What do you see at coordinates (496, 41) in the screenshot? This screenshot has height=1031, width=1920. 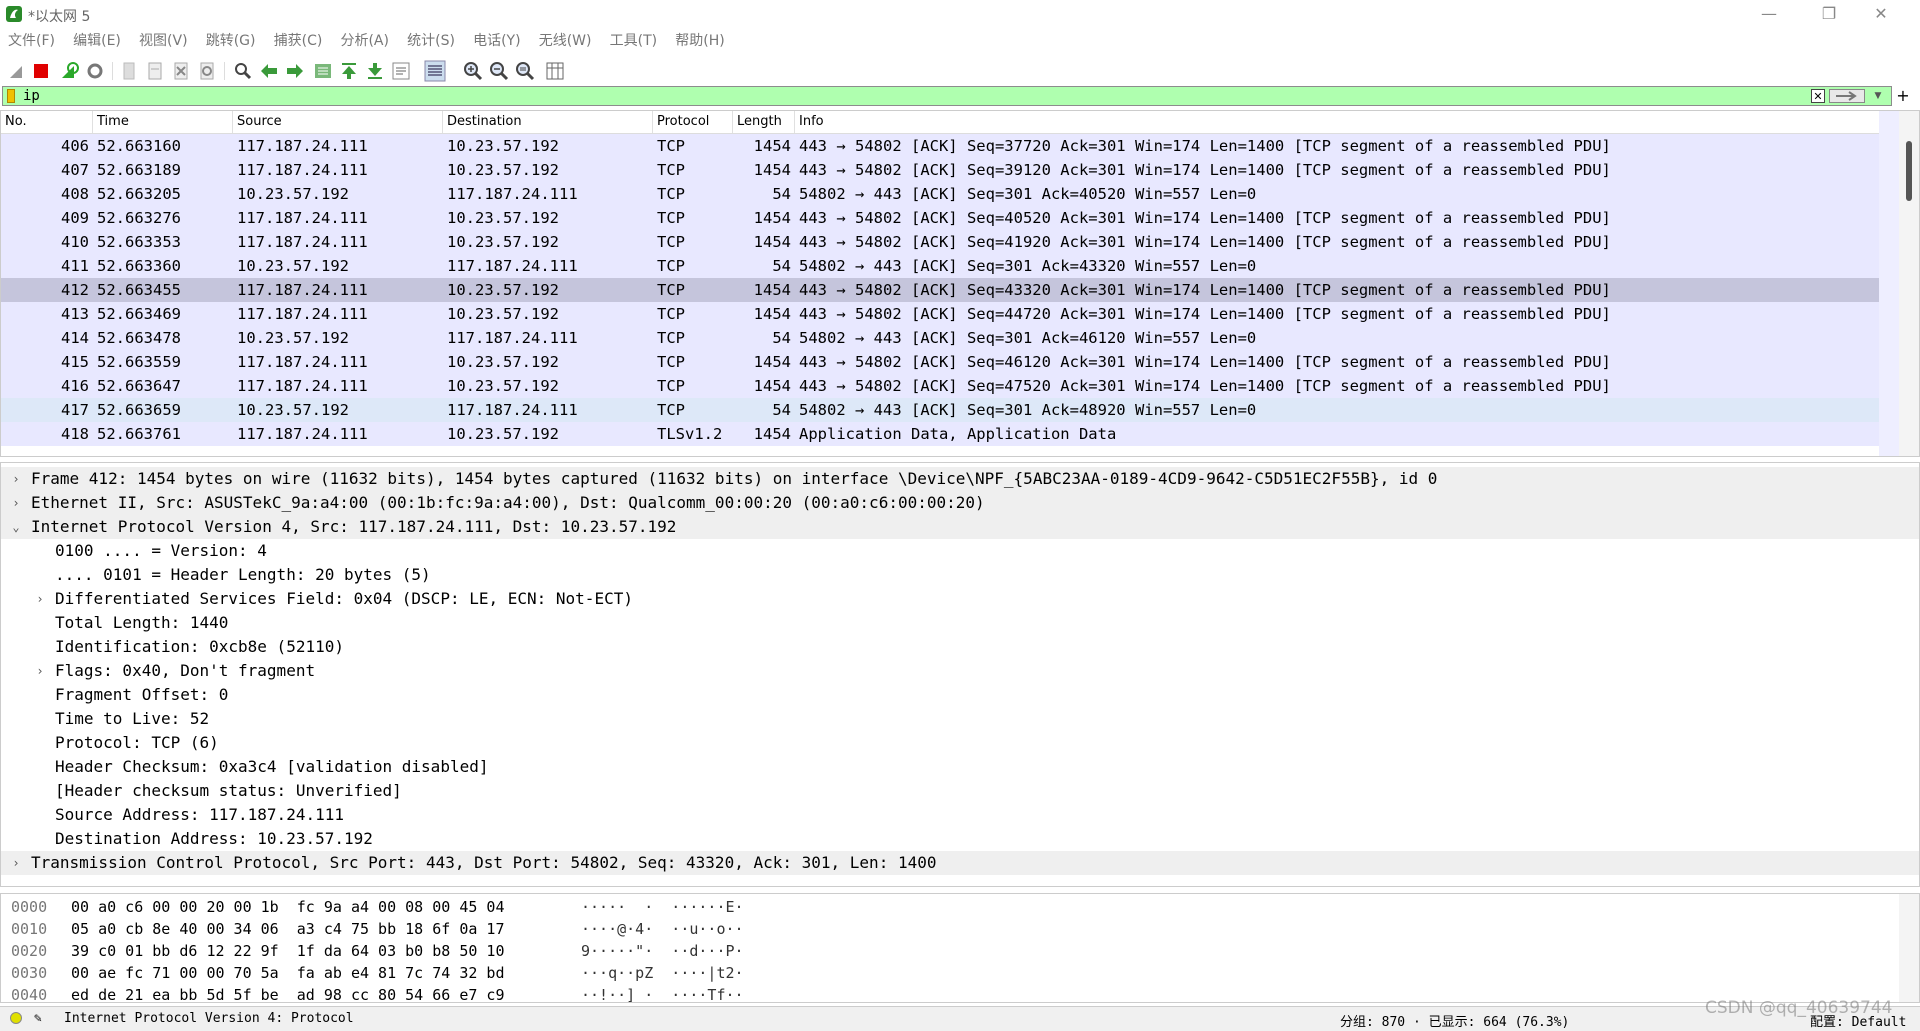 I see `menu-telephony: 电话(Y)` at bounding box center [496, 41].